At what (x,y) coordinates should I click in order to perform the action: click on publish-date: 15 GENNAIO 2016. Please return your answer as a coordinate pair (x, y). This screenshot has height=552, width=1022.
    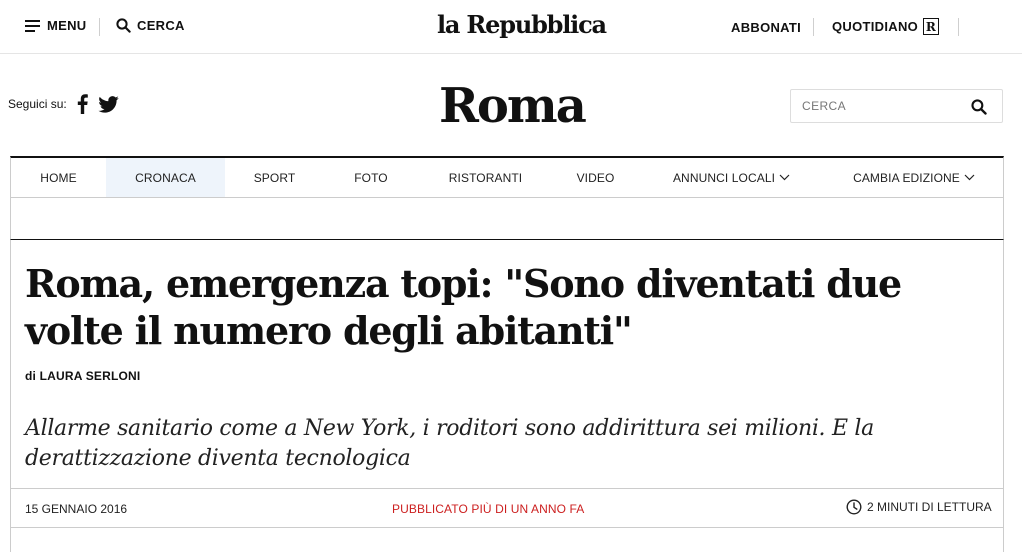
    Looking at the image, I should click on (76, 509).